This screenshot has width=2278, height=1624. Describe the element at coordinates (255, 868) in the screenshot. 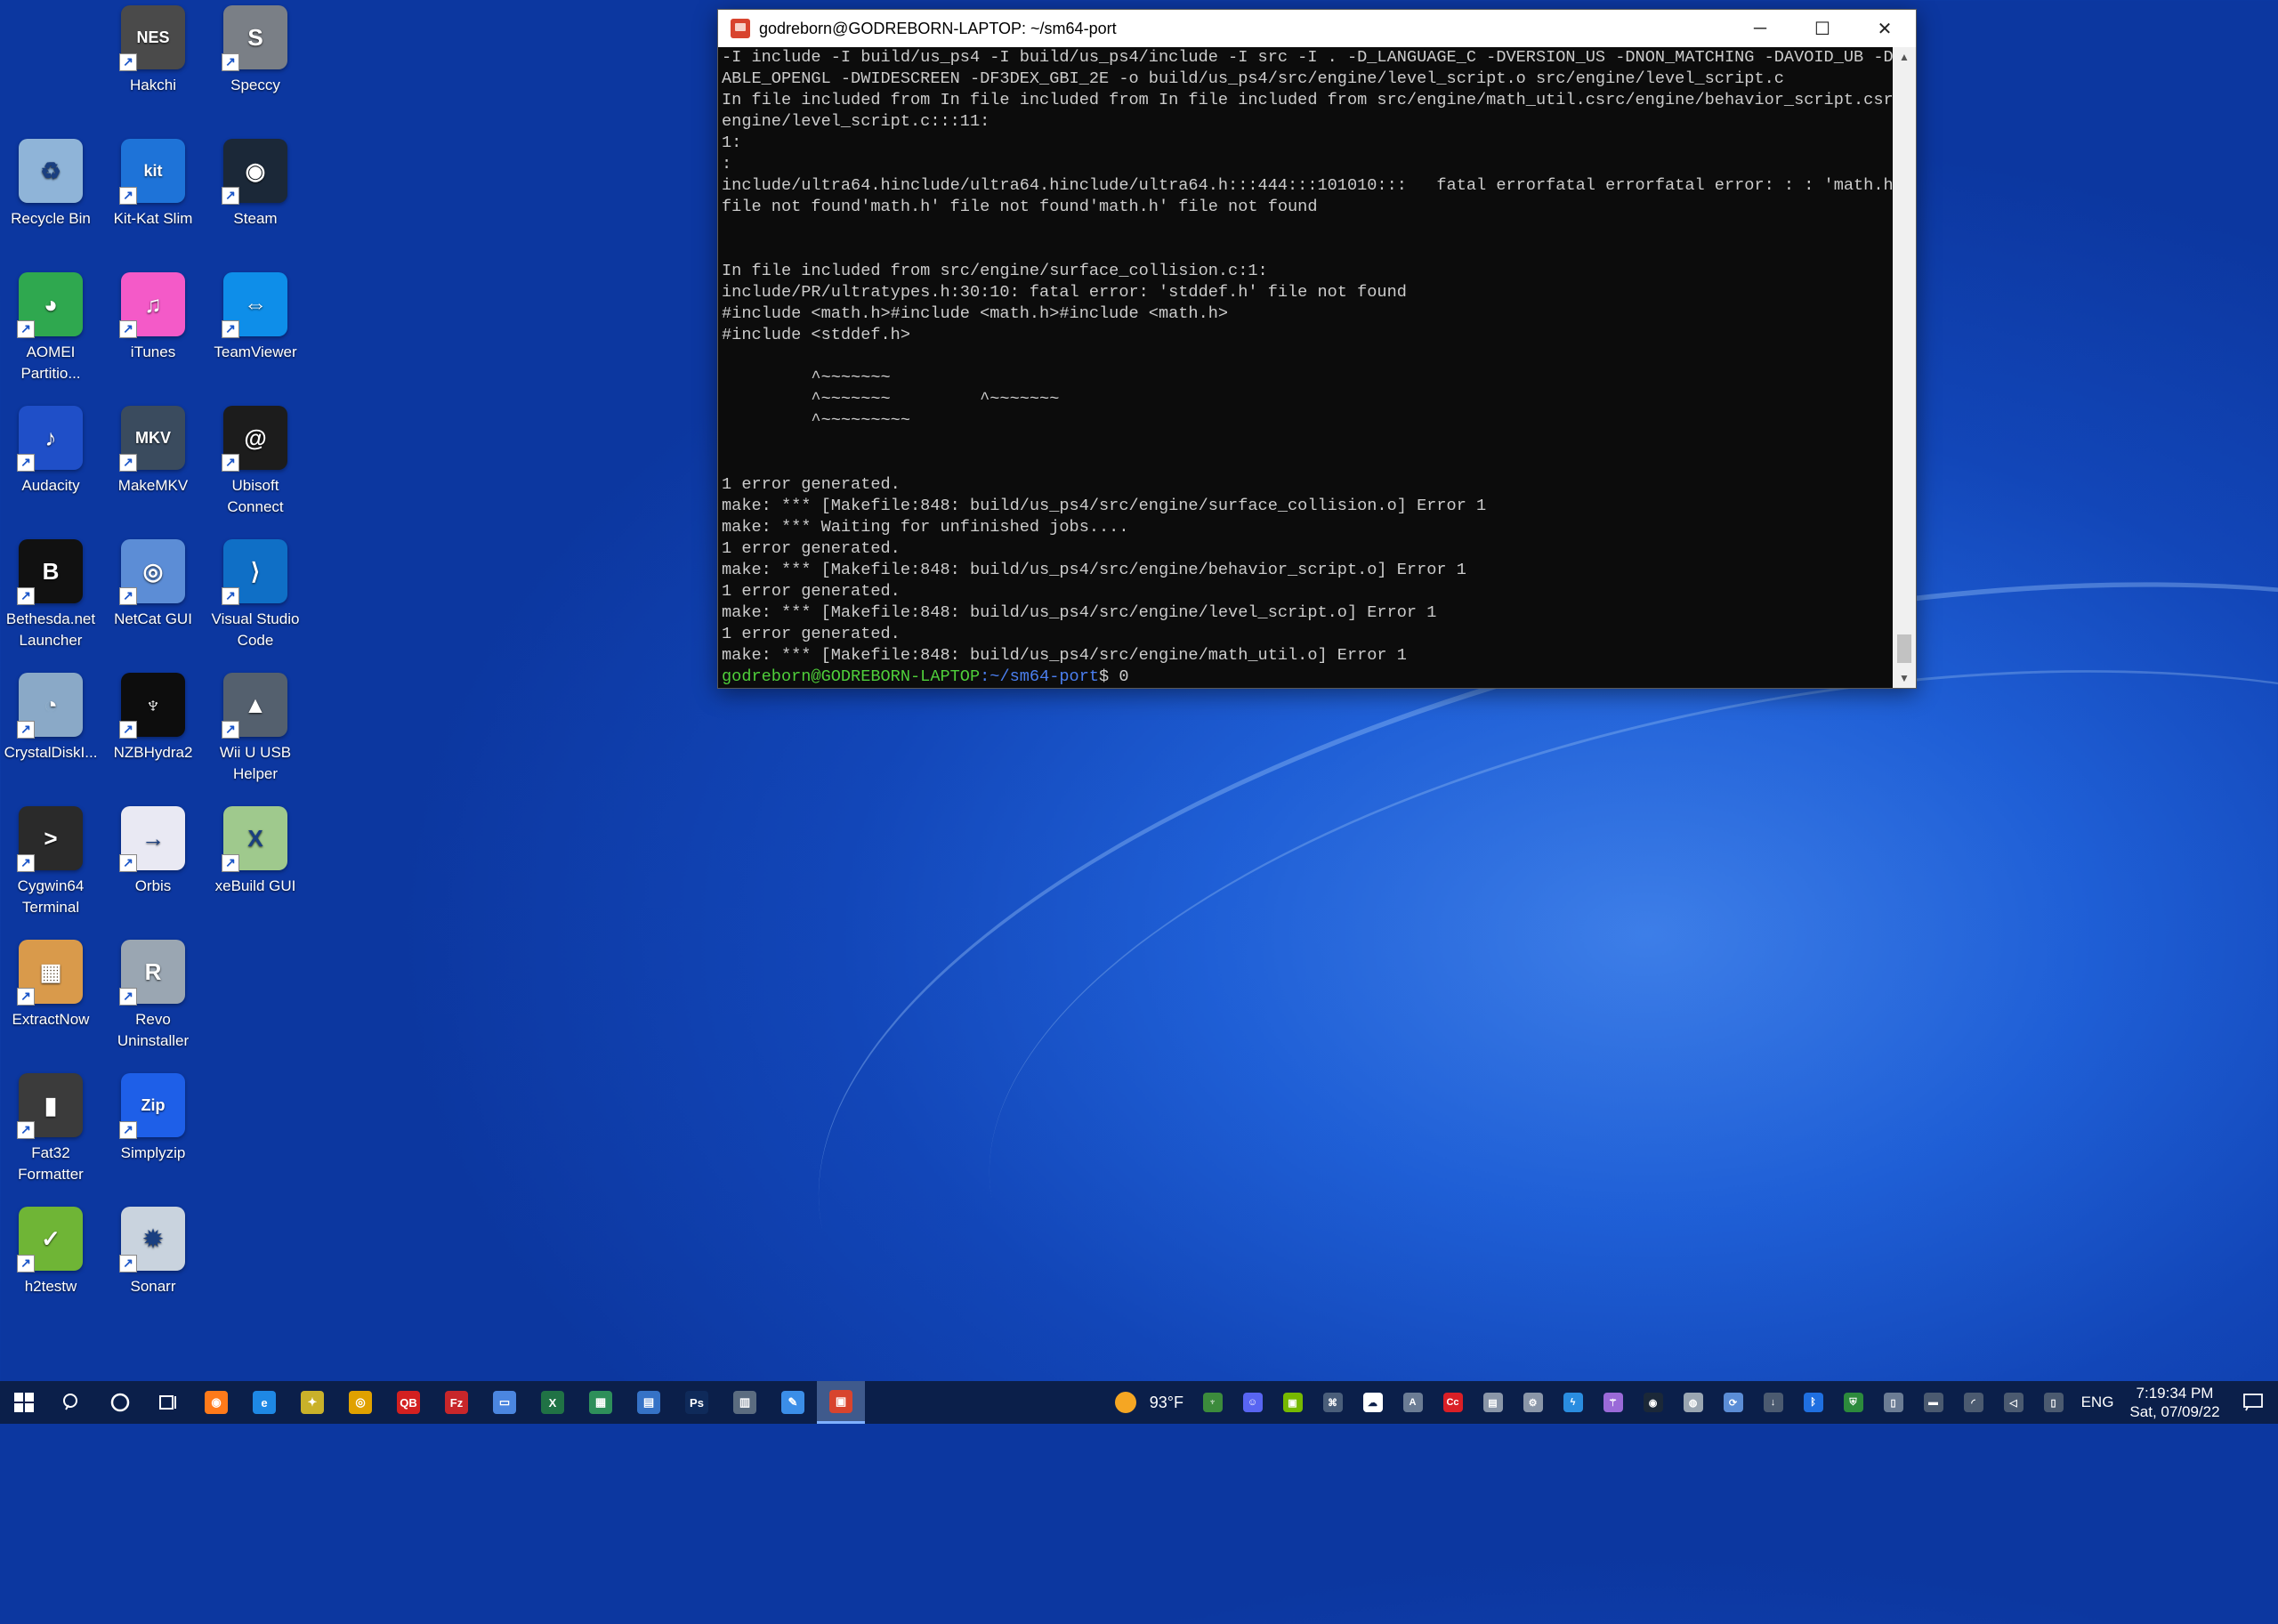

I see `desktop-icon-xebuild-gui: X ↗ xeBuild GUI` at that location.